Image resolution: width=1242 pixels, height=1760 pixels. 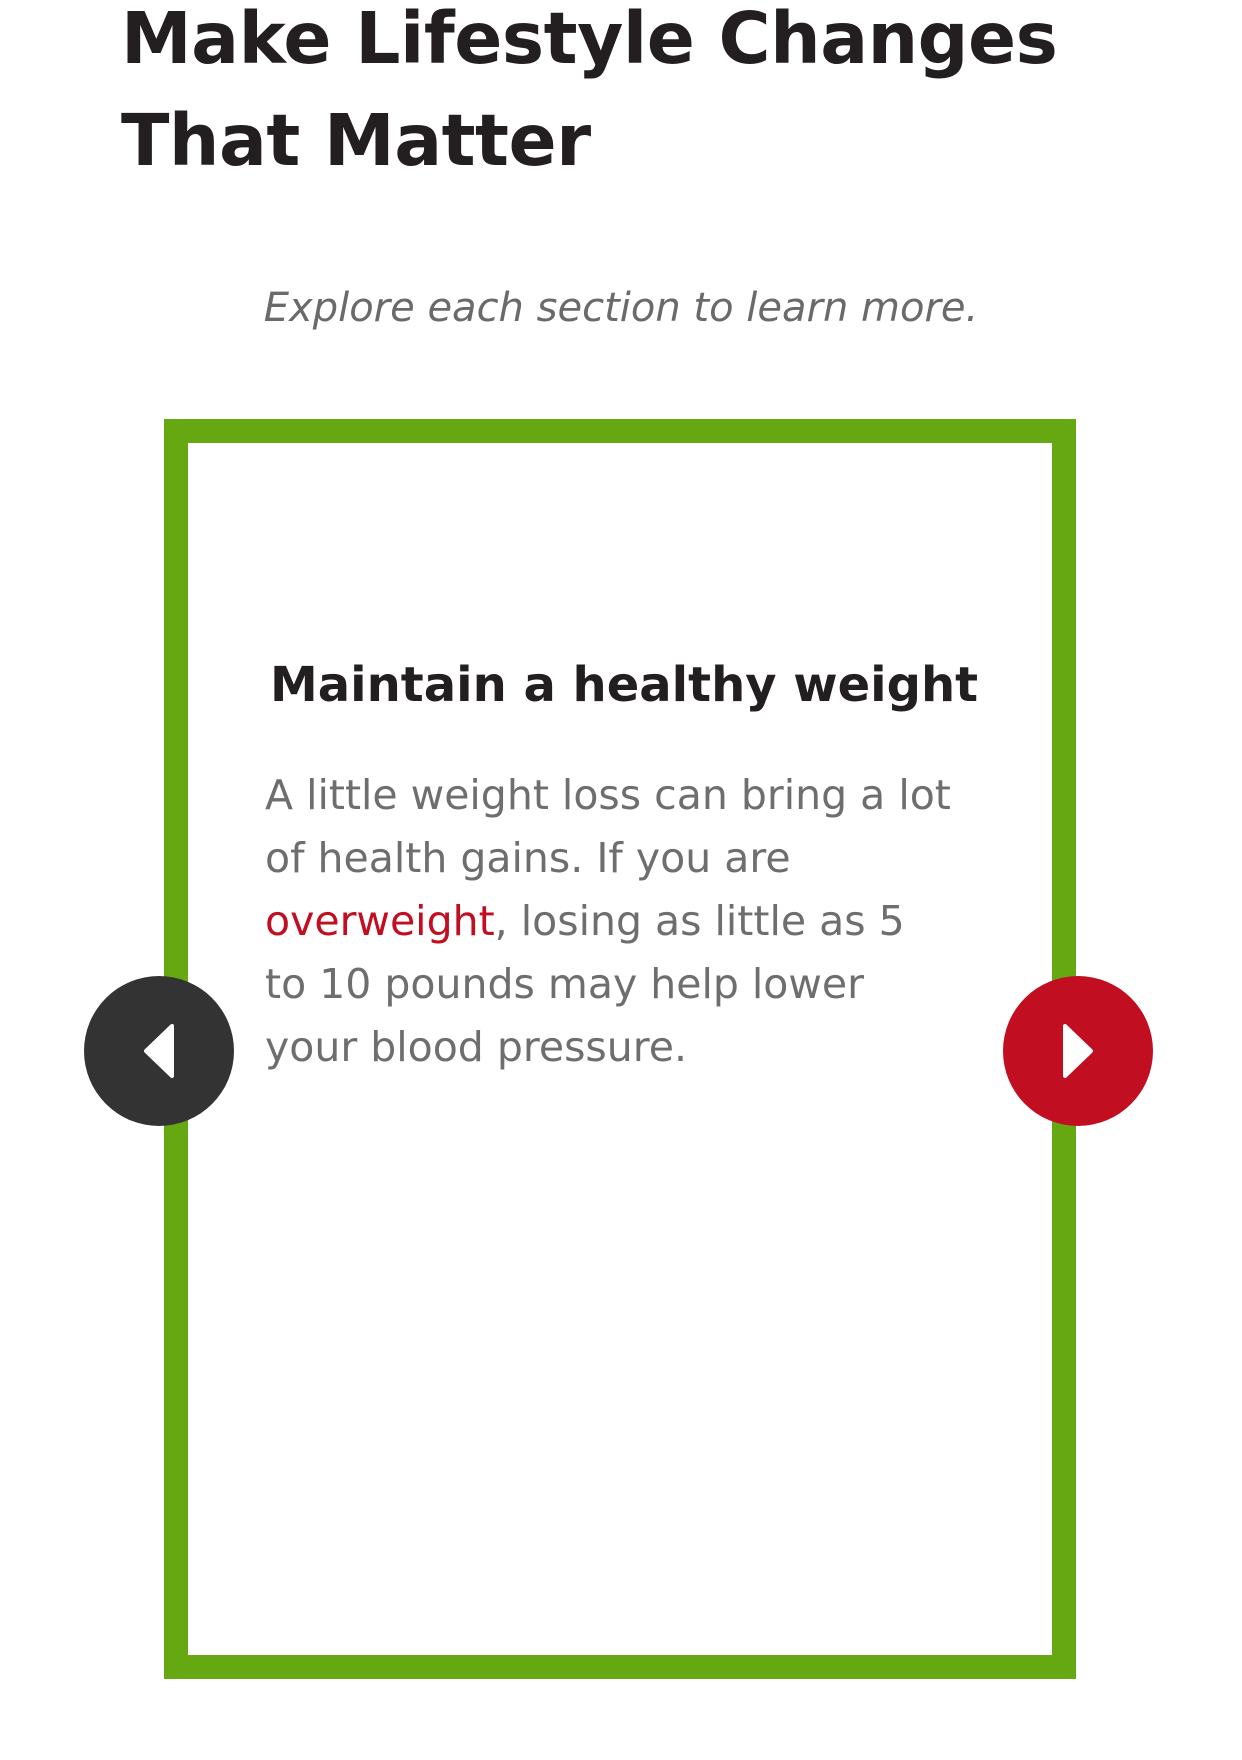 I want to click on chevron-left-icon, so click(x=159, y=1051).